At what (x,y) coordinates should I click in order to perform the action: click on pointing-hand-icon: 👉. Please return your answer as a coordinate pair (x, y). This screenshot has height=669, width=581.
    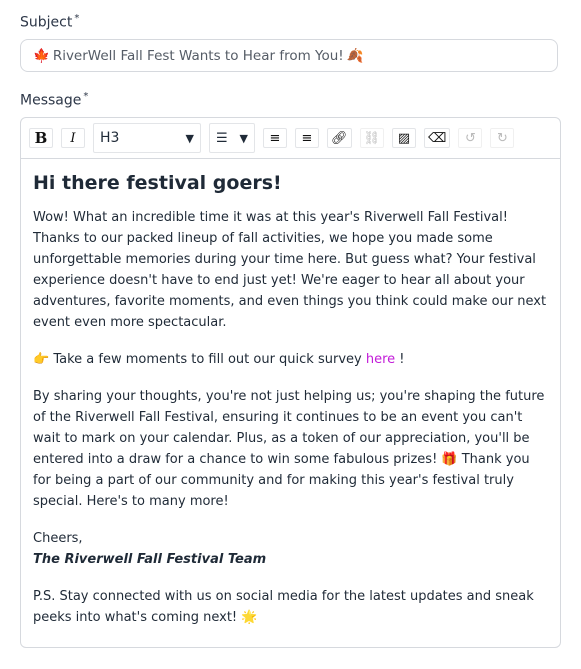
    Looking at the image, I should click on (41, 359).